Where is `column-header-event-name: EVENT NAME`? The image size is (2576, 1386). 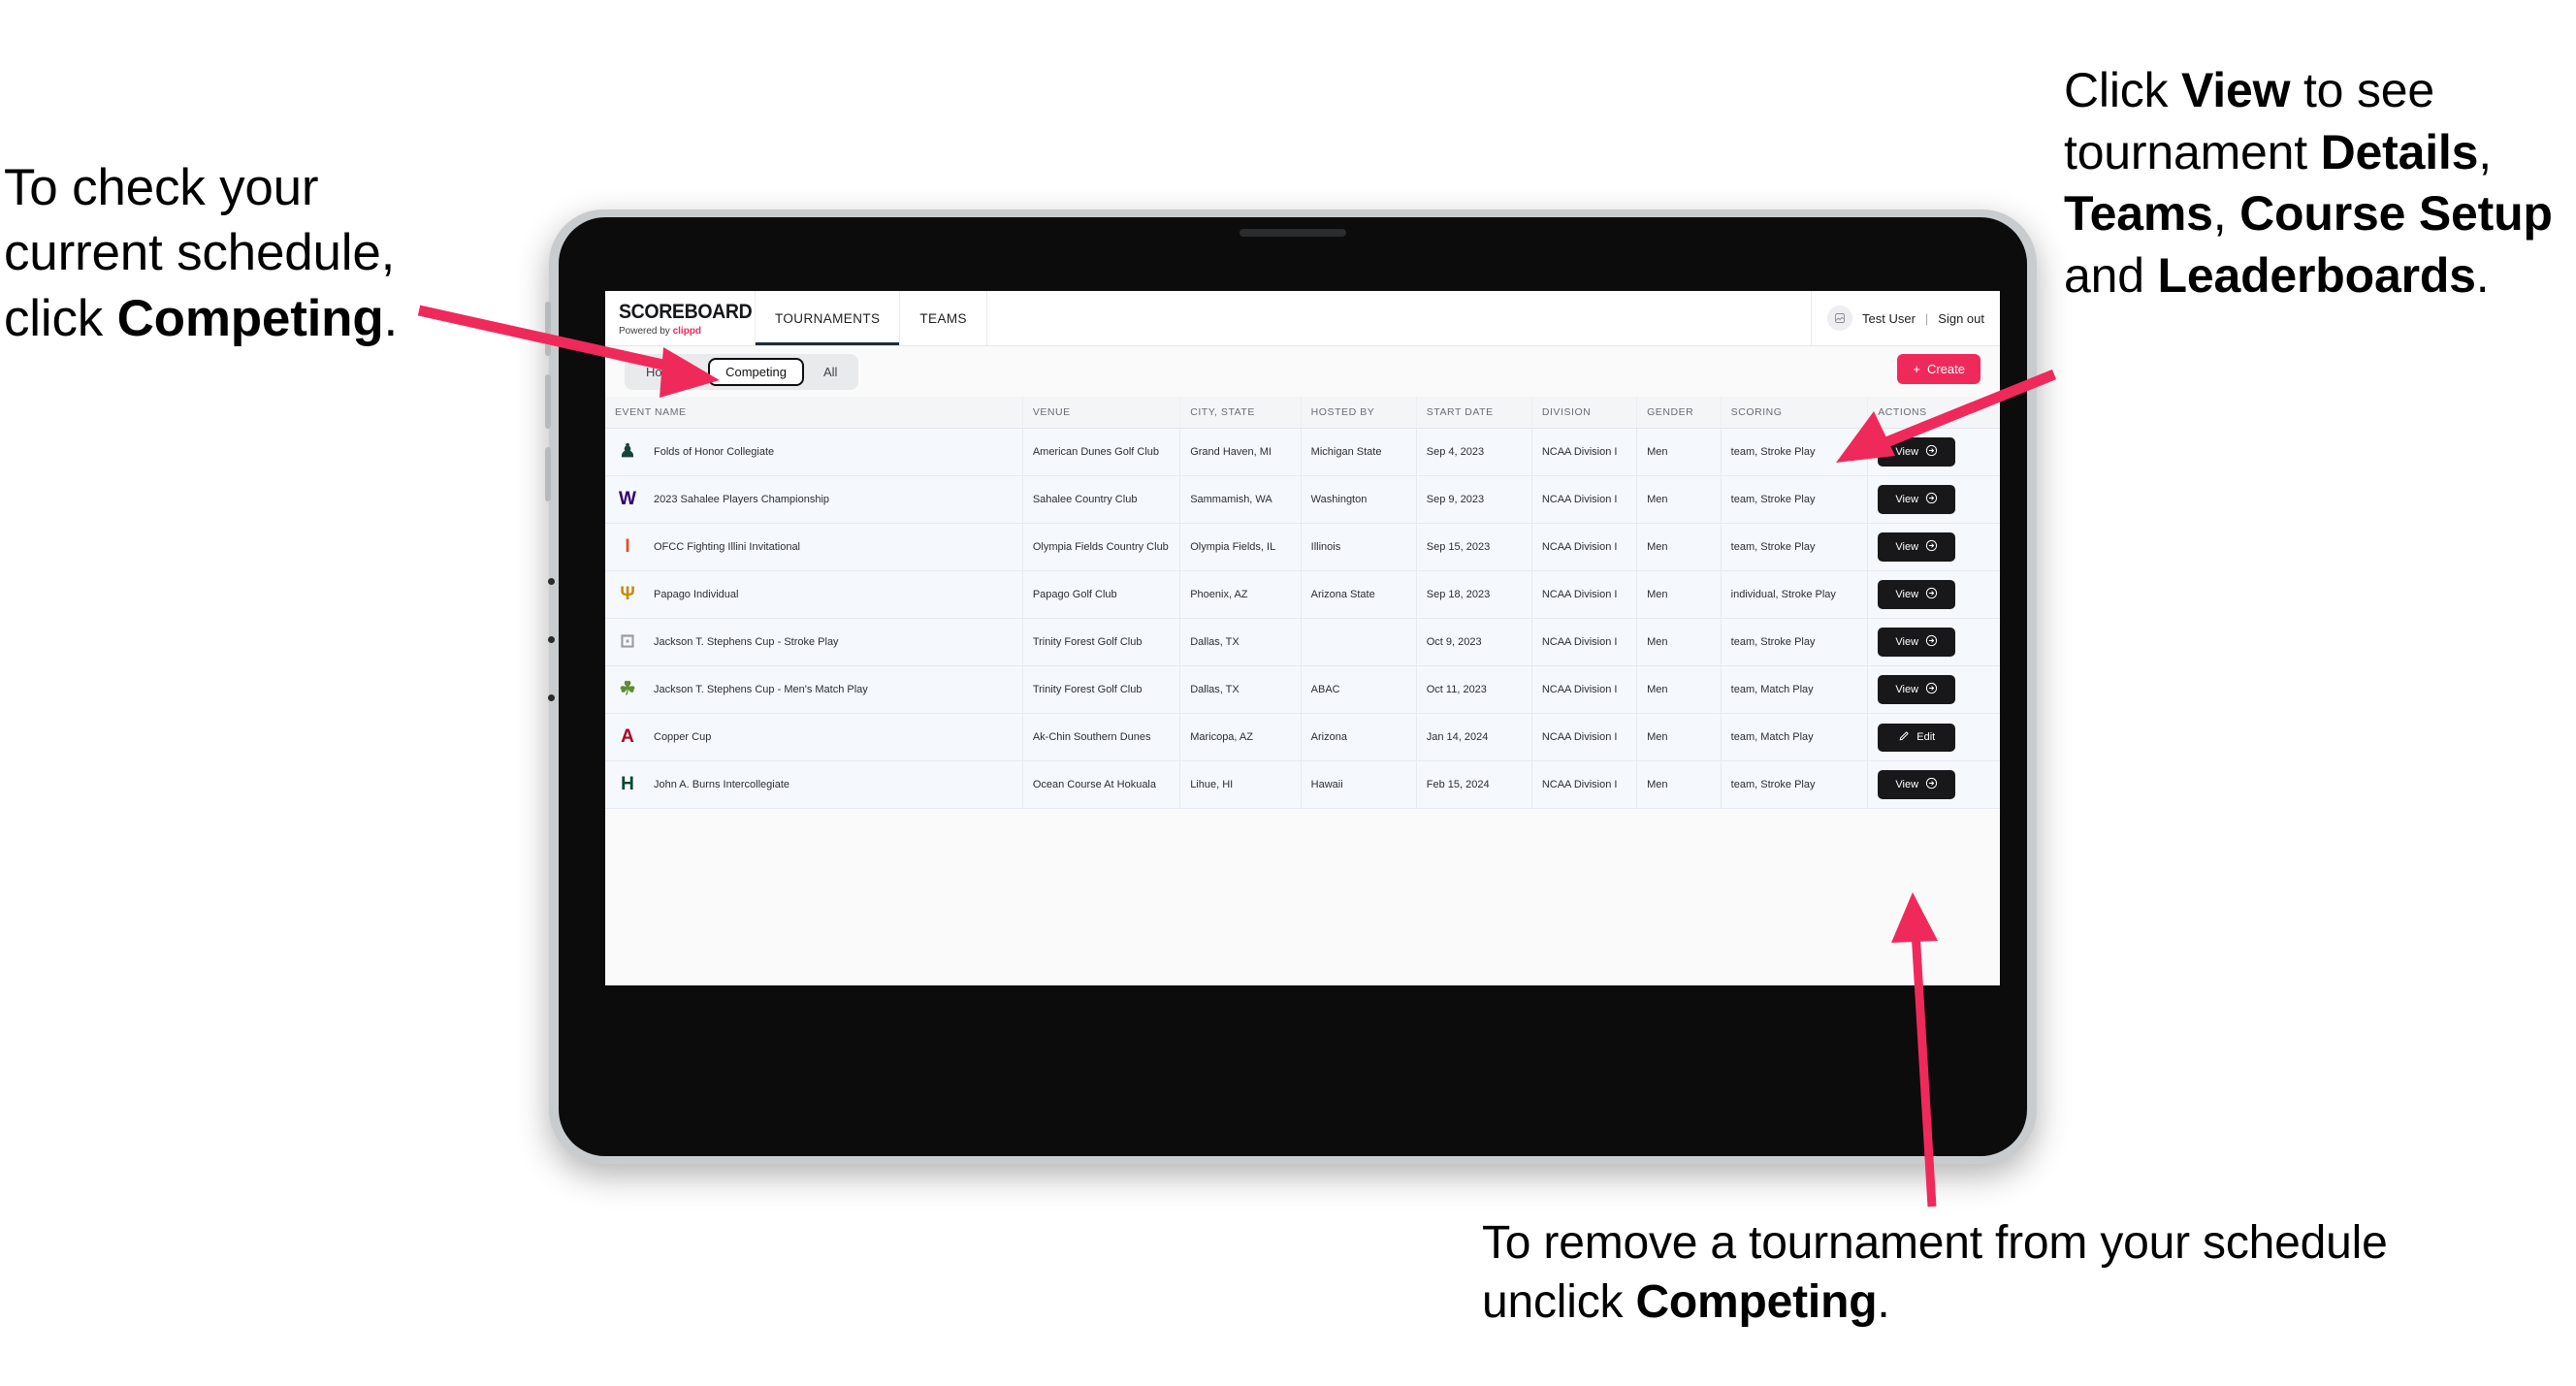 column-header-event-name: EVENT NAME is located at coordinates (814, 413).